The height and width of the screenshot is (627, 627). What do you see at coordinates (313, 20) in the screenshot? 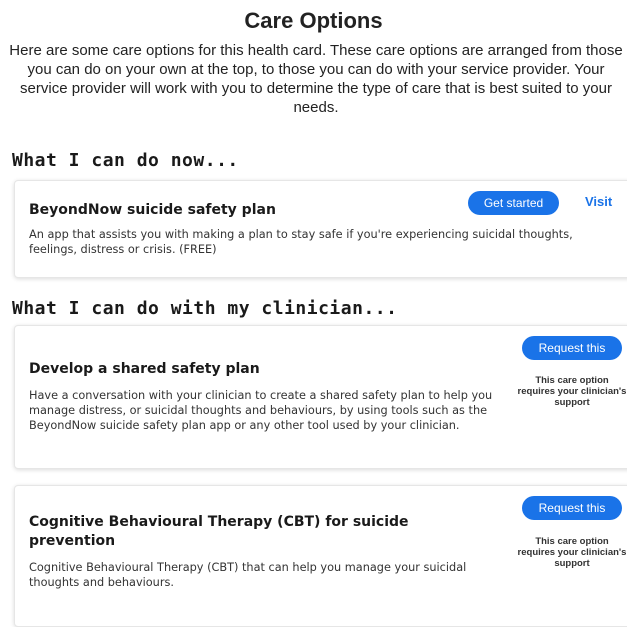
I see `page-title: Care Options` at bounding box center [313, 20].